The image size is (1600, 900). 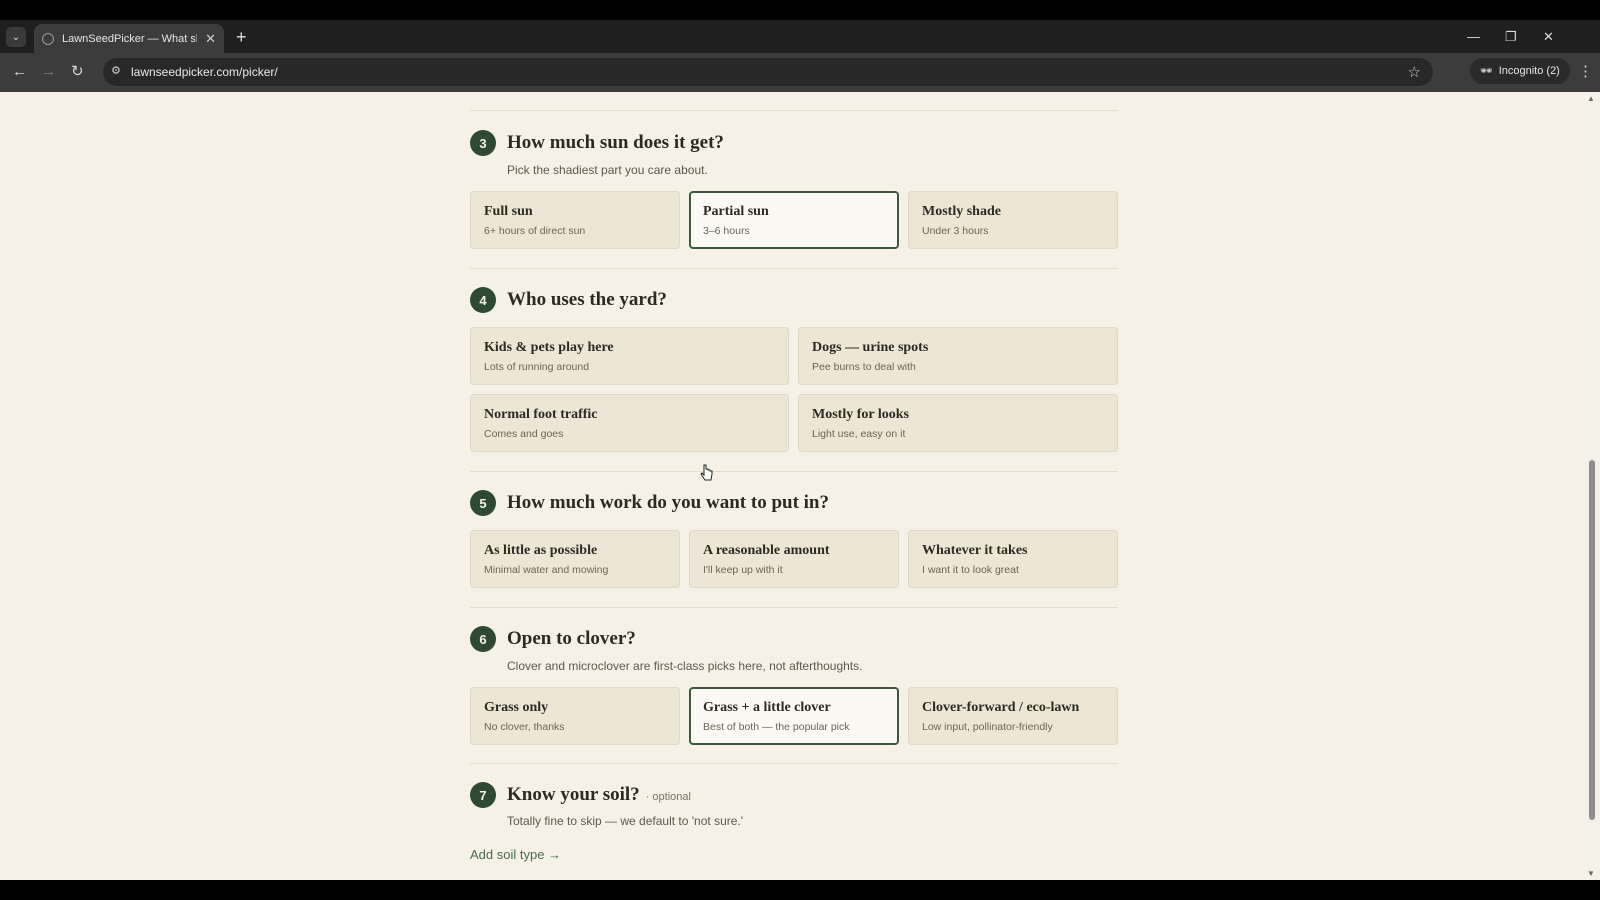 What do you see at coordinates (546, 570) in the screenshot?
I see `option-subtitle: Minimal water and mowing` at bounding box center [546, 570].